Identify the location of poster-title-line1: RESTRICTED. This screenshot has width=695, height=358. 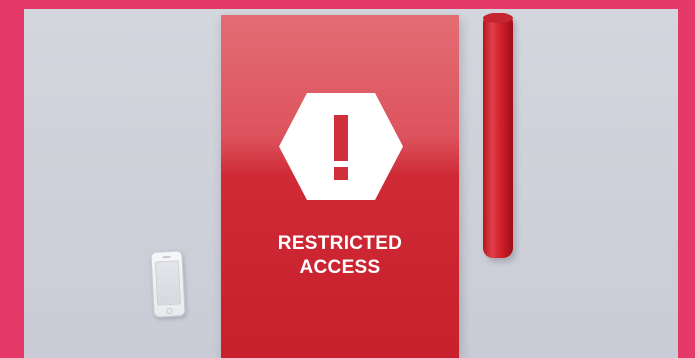
(340, 243).